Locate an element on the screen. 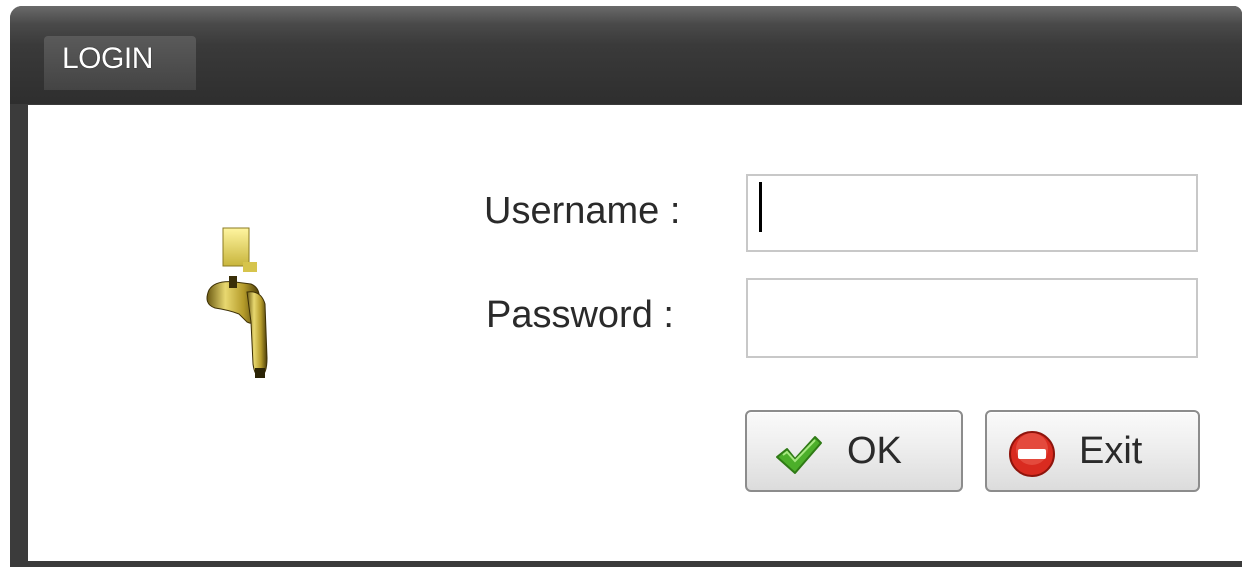 The width and height of the screenshot is (1242, 567). checkmark-icon is located at coordinates (799, 455).